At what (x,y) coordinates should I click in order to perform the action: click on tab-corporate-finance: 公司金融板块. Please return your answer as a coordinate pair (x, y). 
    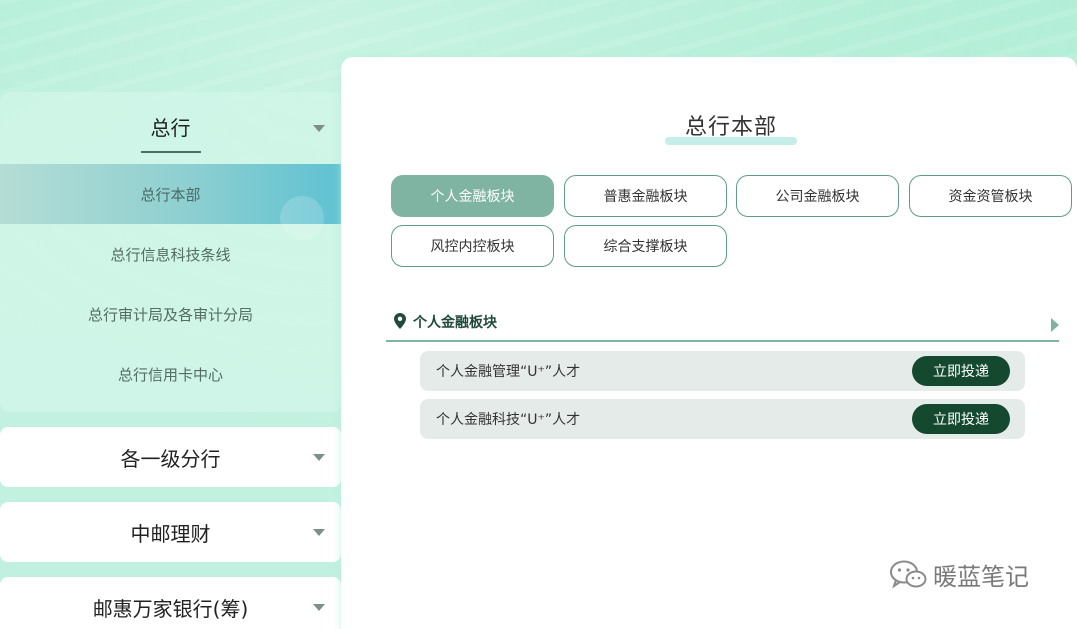
    Looking at the image, I should click on (817, 196).